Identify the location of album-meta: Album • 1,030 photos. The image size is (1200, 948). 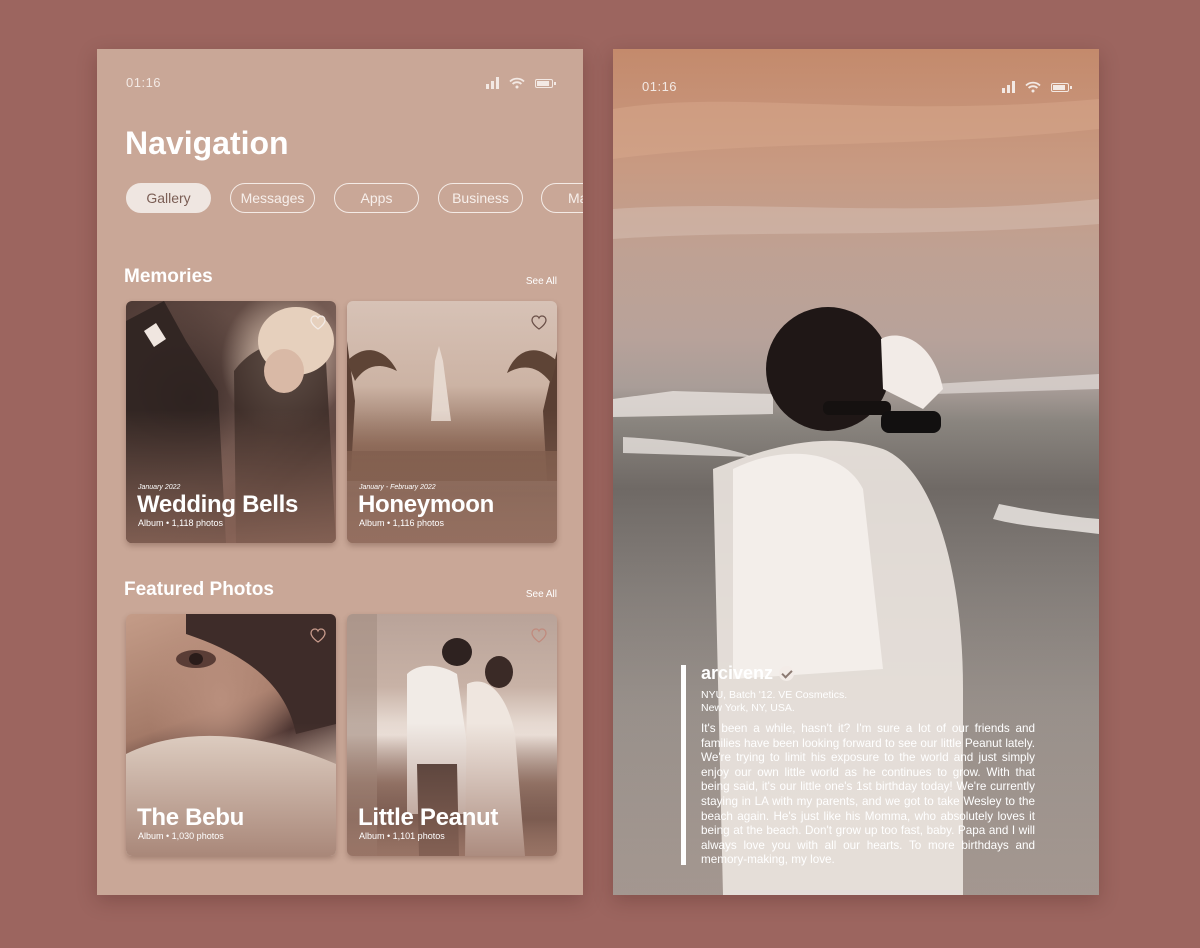
(181, 836).